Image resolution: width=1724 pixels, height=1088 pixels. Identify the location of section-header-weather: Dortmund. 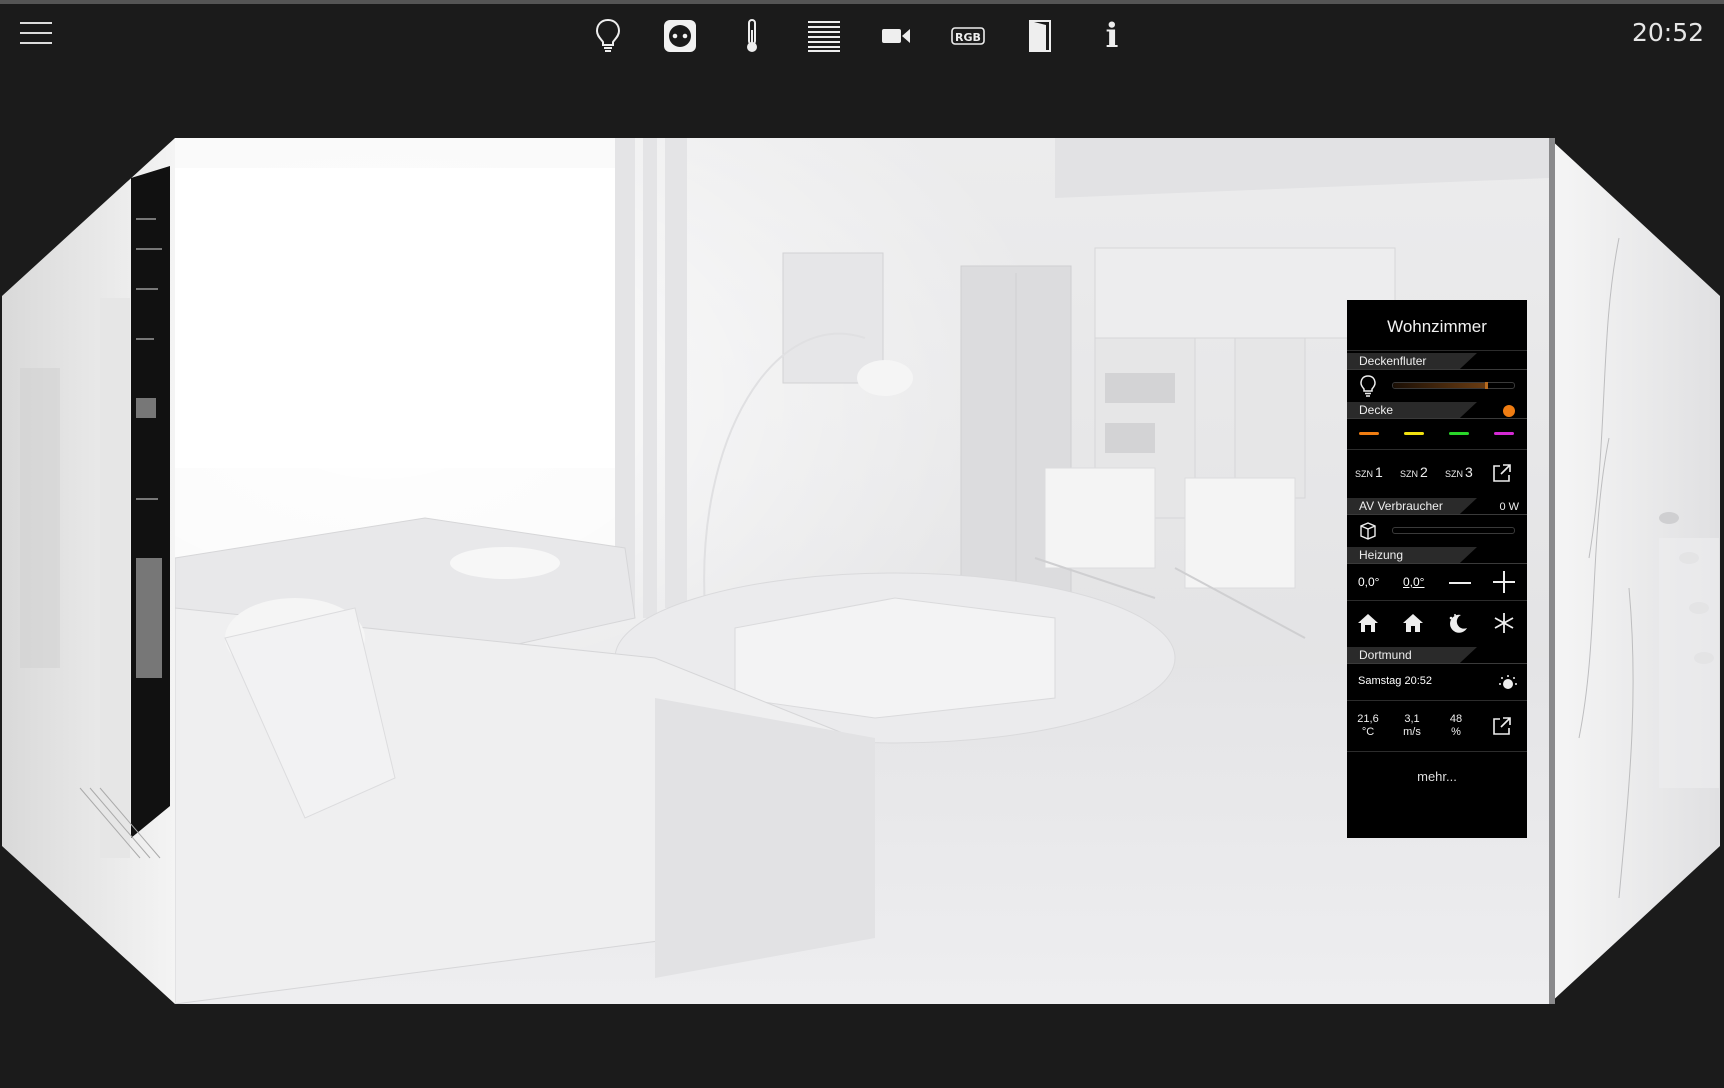
(1437, 655).